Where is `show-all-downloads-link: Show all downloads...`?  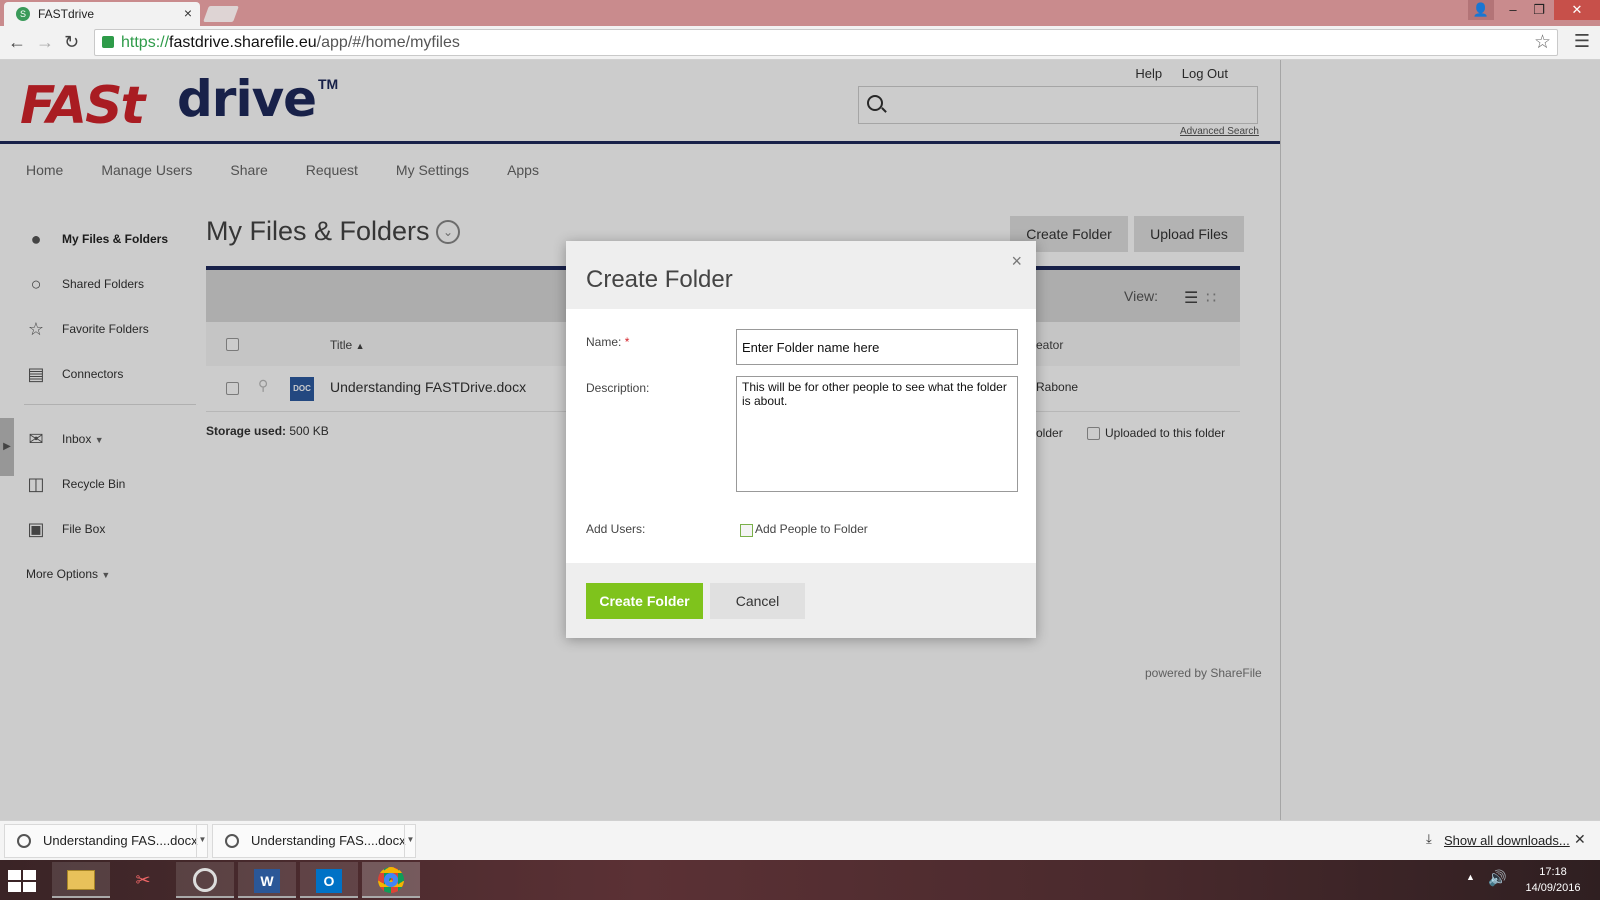
show-all-downloads-link: Show all downloads... is located at coordinates (1507, 840).